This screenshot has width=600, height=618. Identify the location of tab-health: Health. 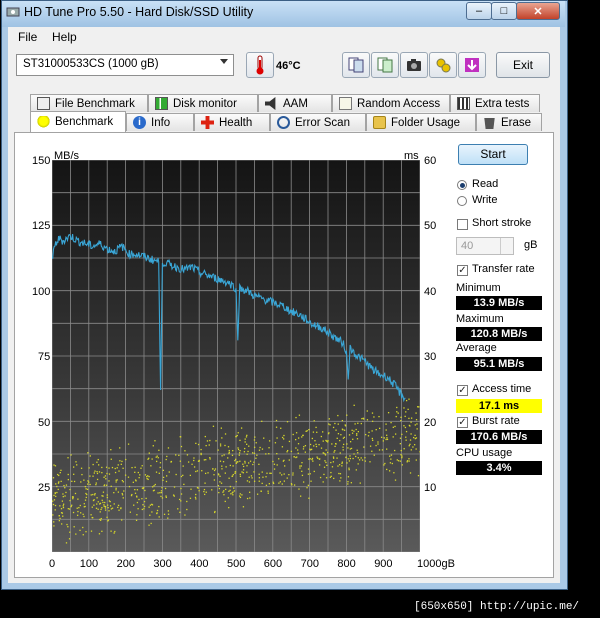
(232, 122).